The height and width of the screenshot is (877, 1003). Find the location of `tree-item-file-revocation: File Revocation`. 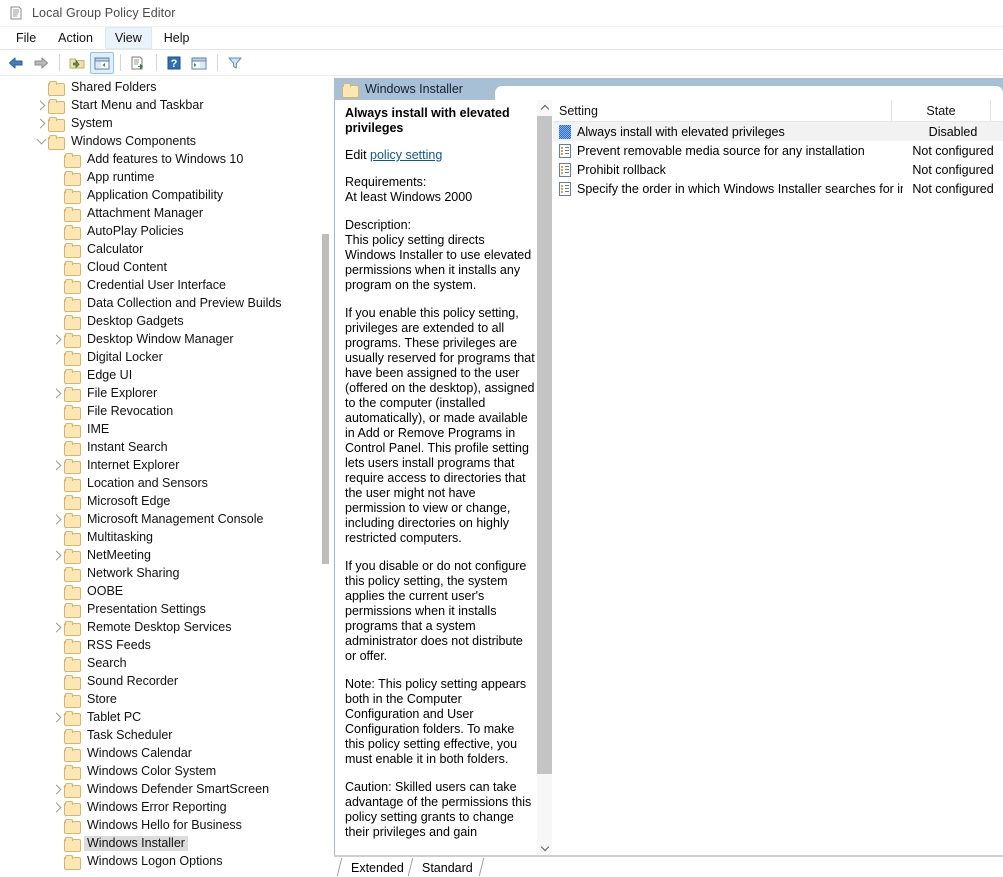

tree-item-file-revocation: File Revocation is located at coordinates (159, 411).